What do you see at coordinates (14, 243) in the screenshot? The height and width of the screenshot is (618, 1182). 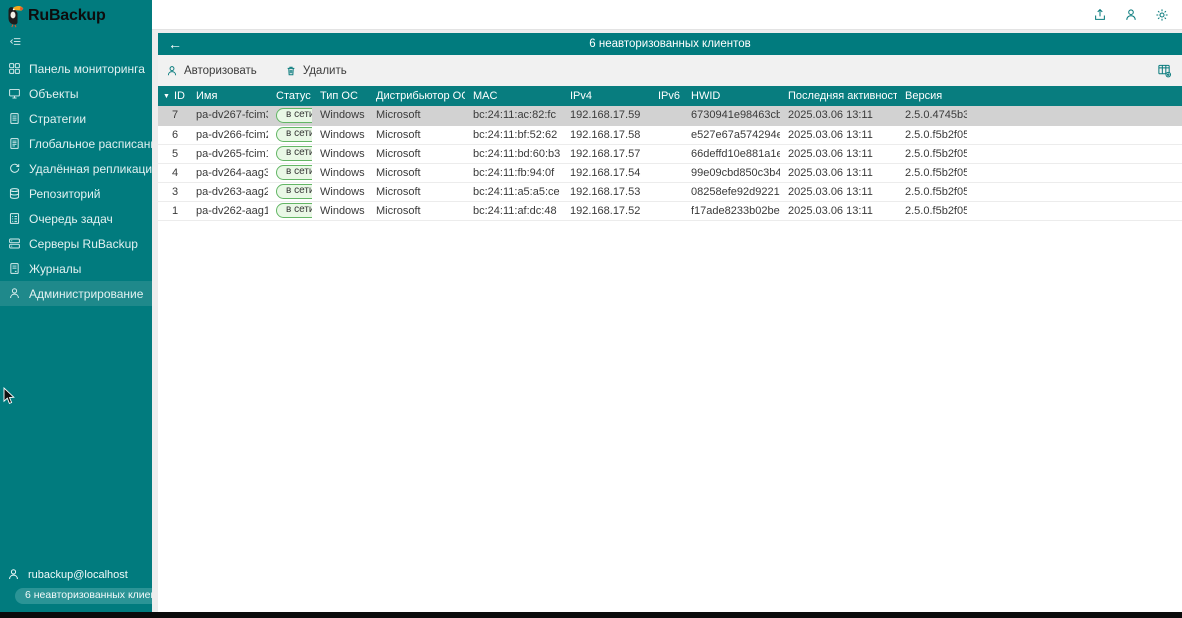 I see `servers-icon` at bounding box center [14, 243].